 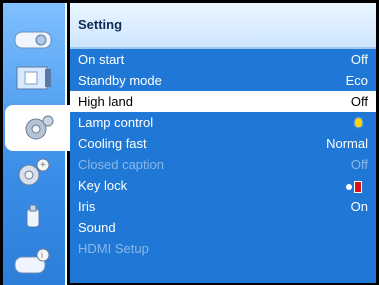 What do you see at coordinates (223, 122) in the screenshot?
I see `menu-item: Lamp control` at bounding box center [223, 122].